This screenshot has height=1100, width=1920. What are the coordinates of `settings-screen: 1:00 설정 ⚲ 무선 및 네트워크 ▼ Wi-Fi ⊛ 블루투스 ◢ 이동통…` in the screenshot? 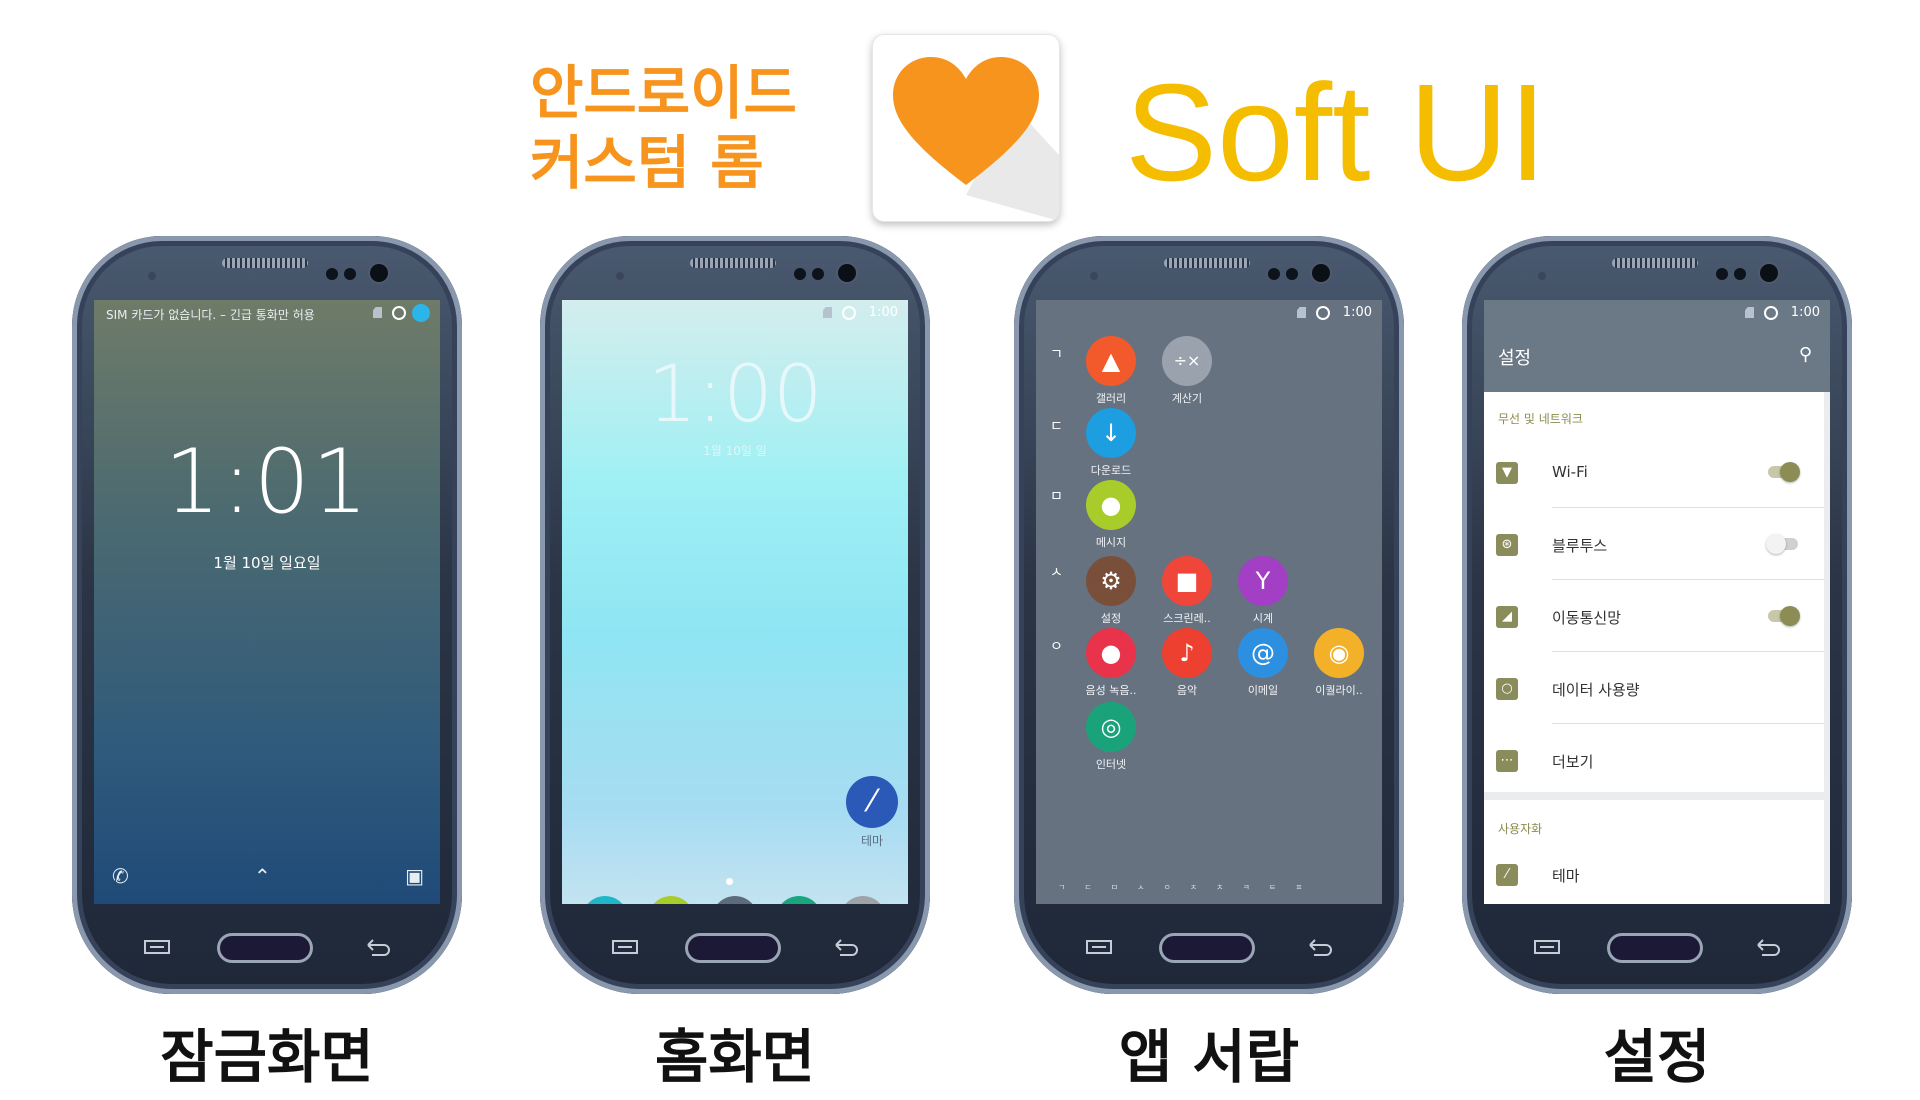 It's located at (1657, 602).